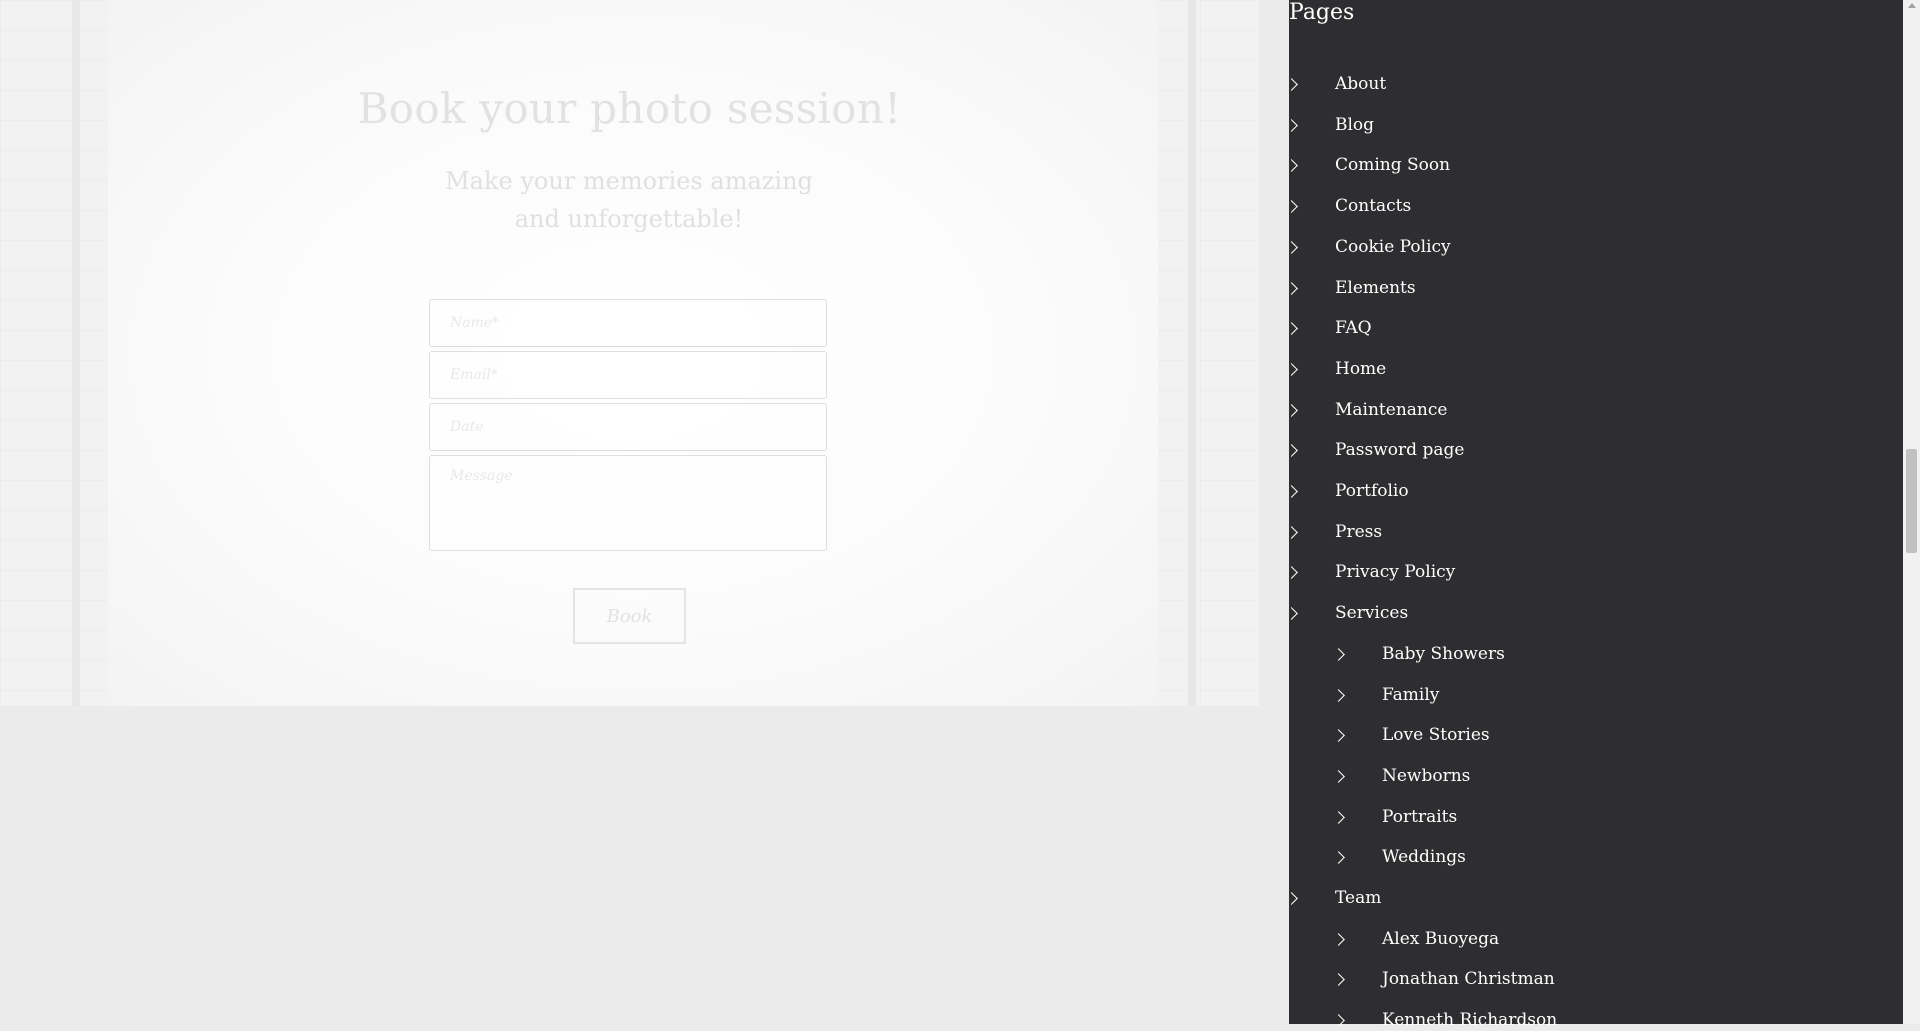  Describe the element at coordinates (1372, 491) in the screenshot. I see `page-link: Portfolio` at that location.